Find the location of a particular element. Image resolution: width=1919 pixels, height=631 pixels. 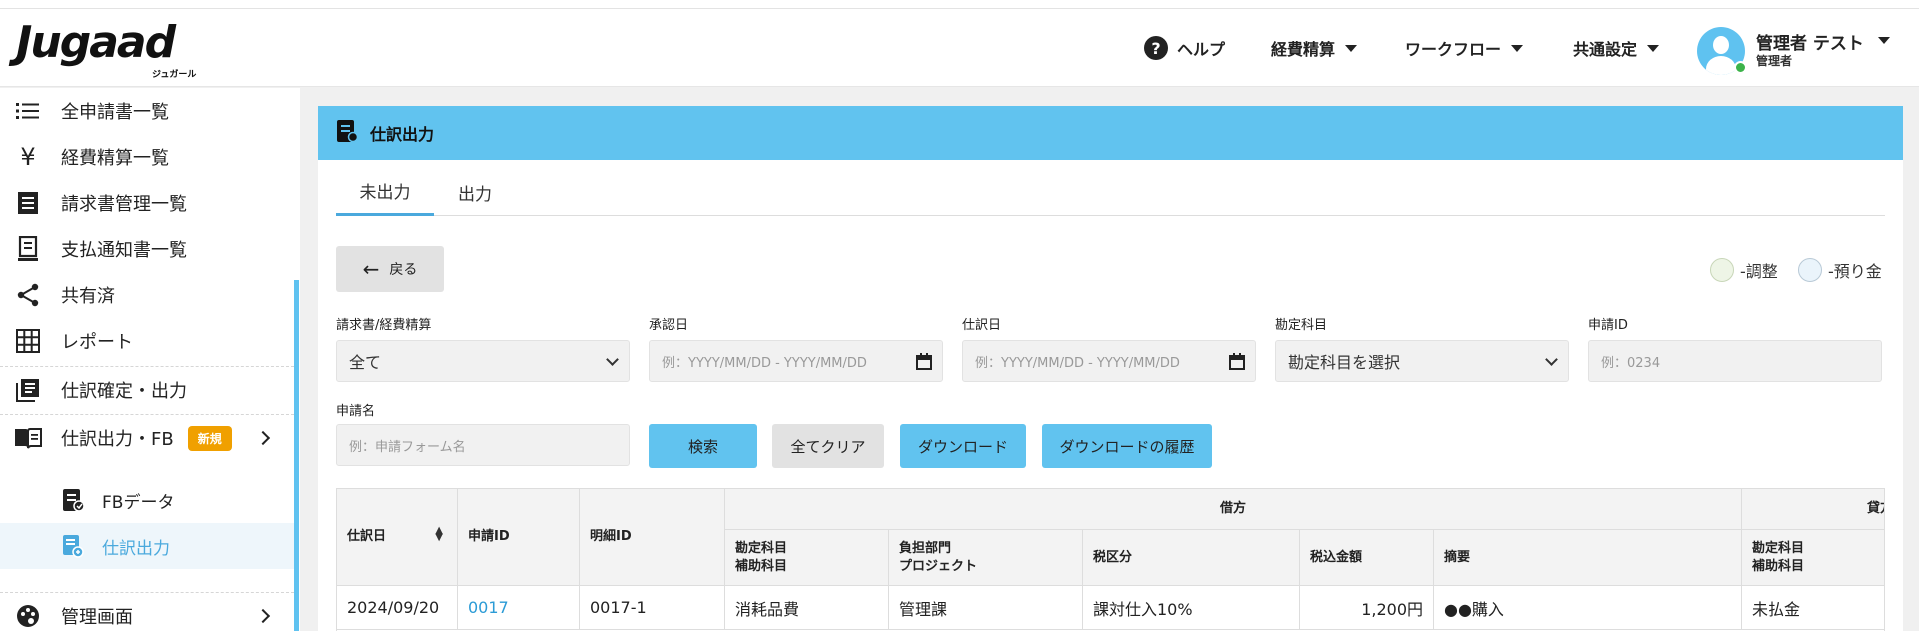

col-tax-category: 税区分 is located at coordinates (1191, 558).